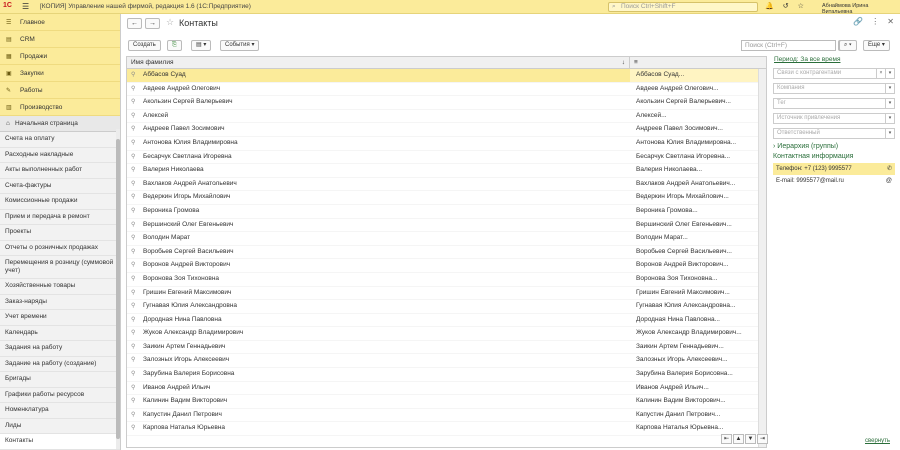 This screenshot has height=450, width=900. Describe the element at coordinates (133, 224) in the screenshot. I see `contact-link-icon: ⚲` at that location.